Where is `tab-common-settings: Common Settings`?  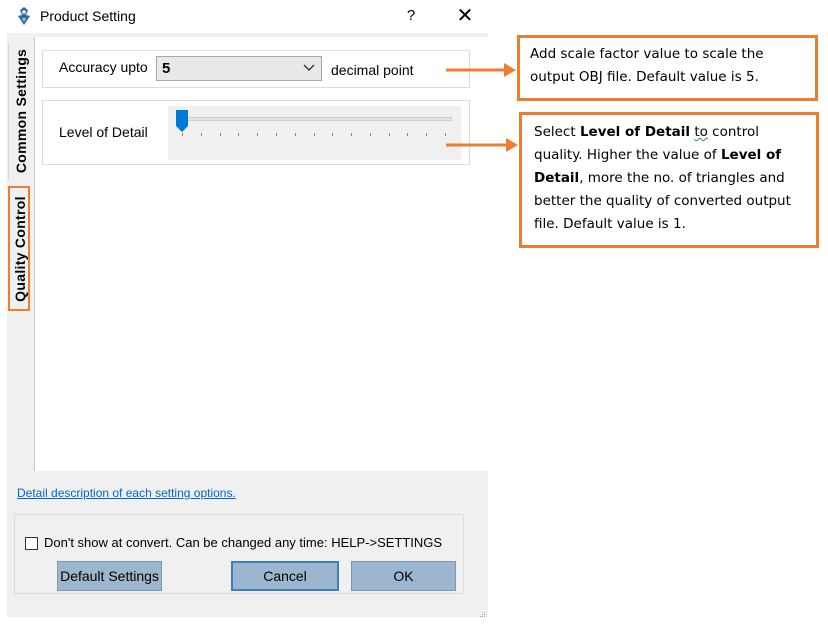 tab-common-settings: Common Settings is located at coordinates (20, 111).